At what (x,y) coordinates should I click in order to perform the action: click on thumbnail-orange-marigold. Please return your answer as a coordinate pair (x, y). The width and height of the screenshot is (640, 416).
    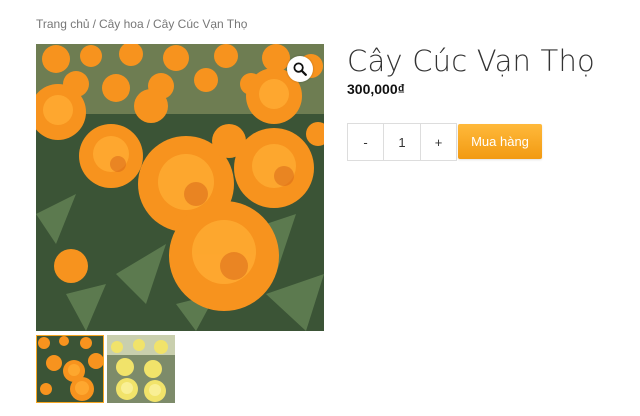
    Looking at the image, I should click on (70, 369).